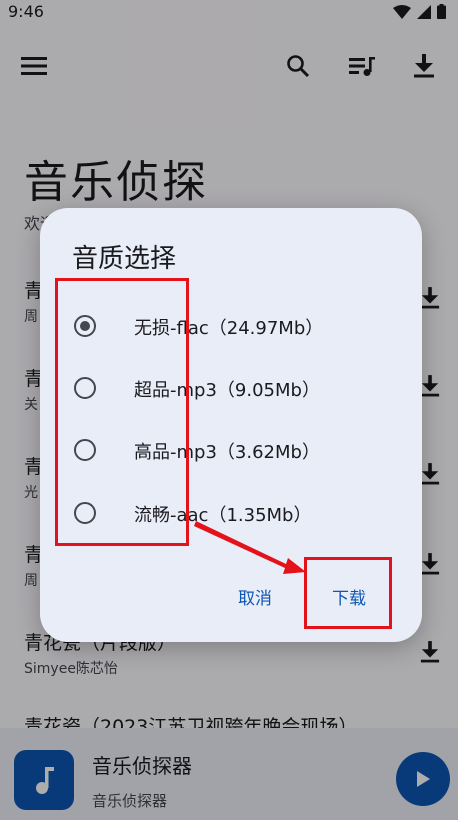  I want to click on annotation-arrow, so click(250, 547).